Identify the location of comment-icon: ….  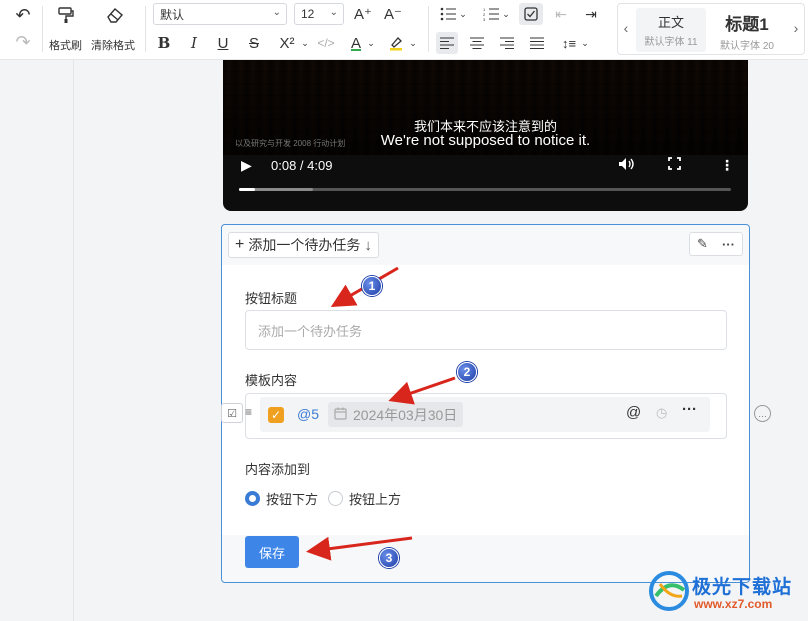
(762, 413).